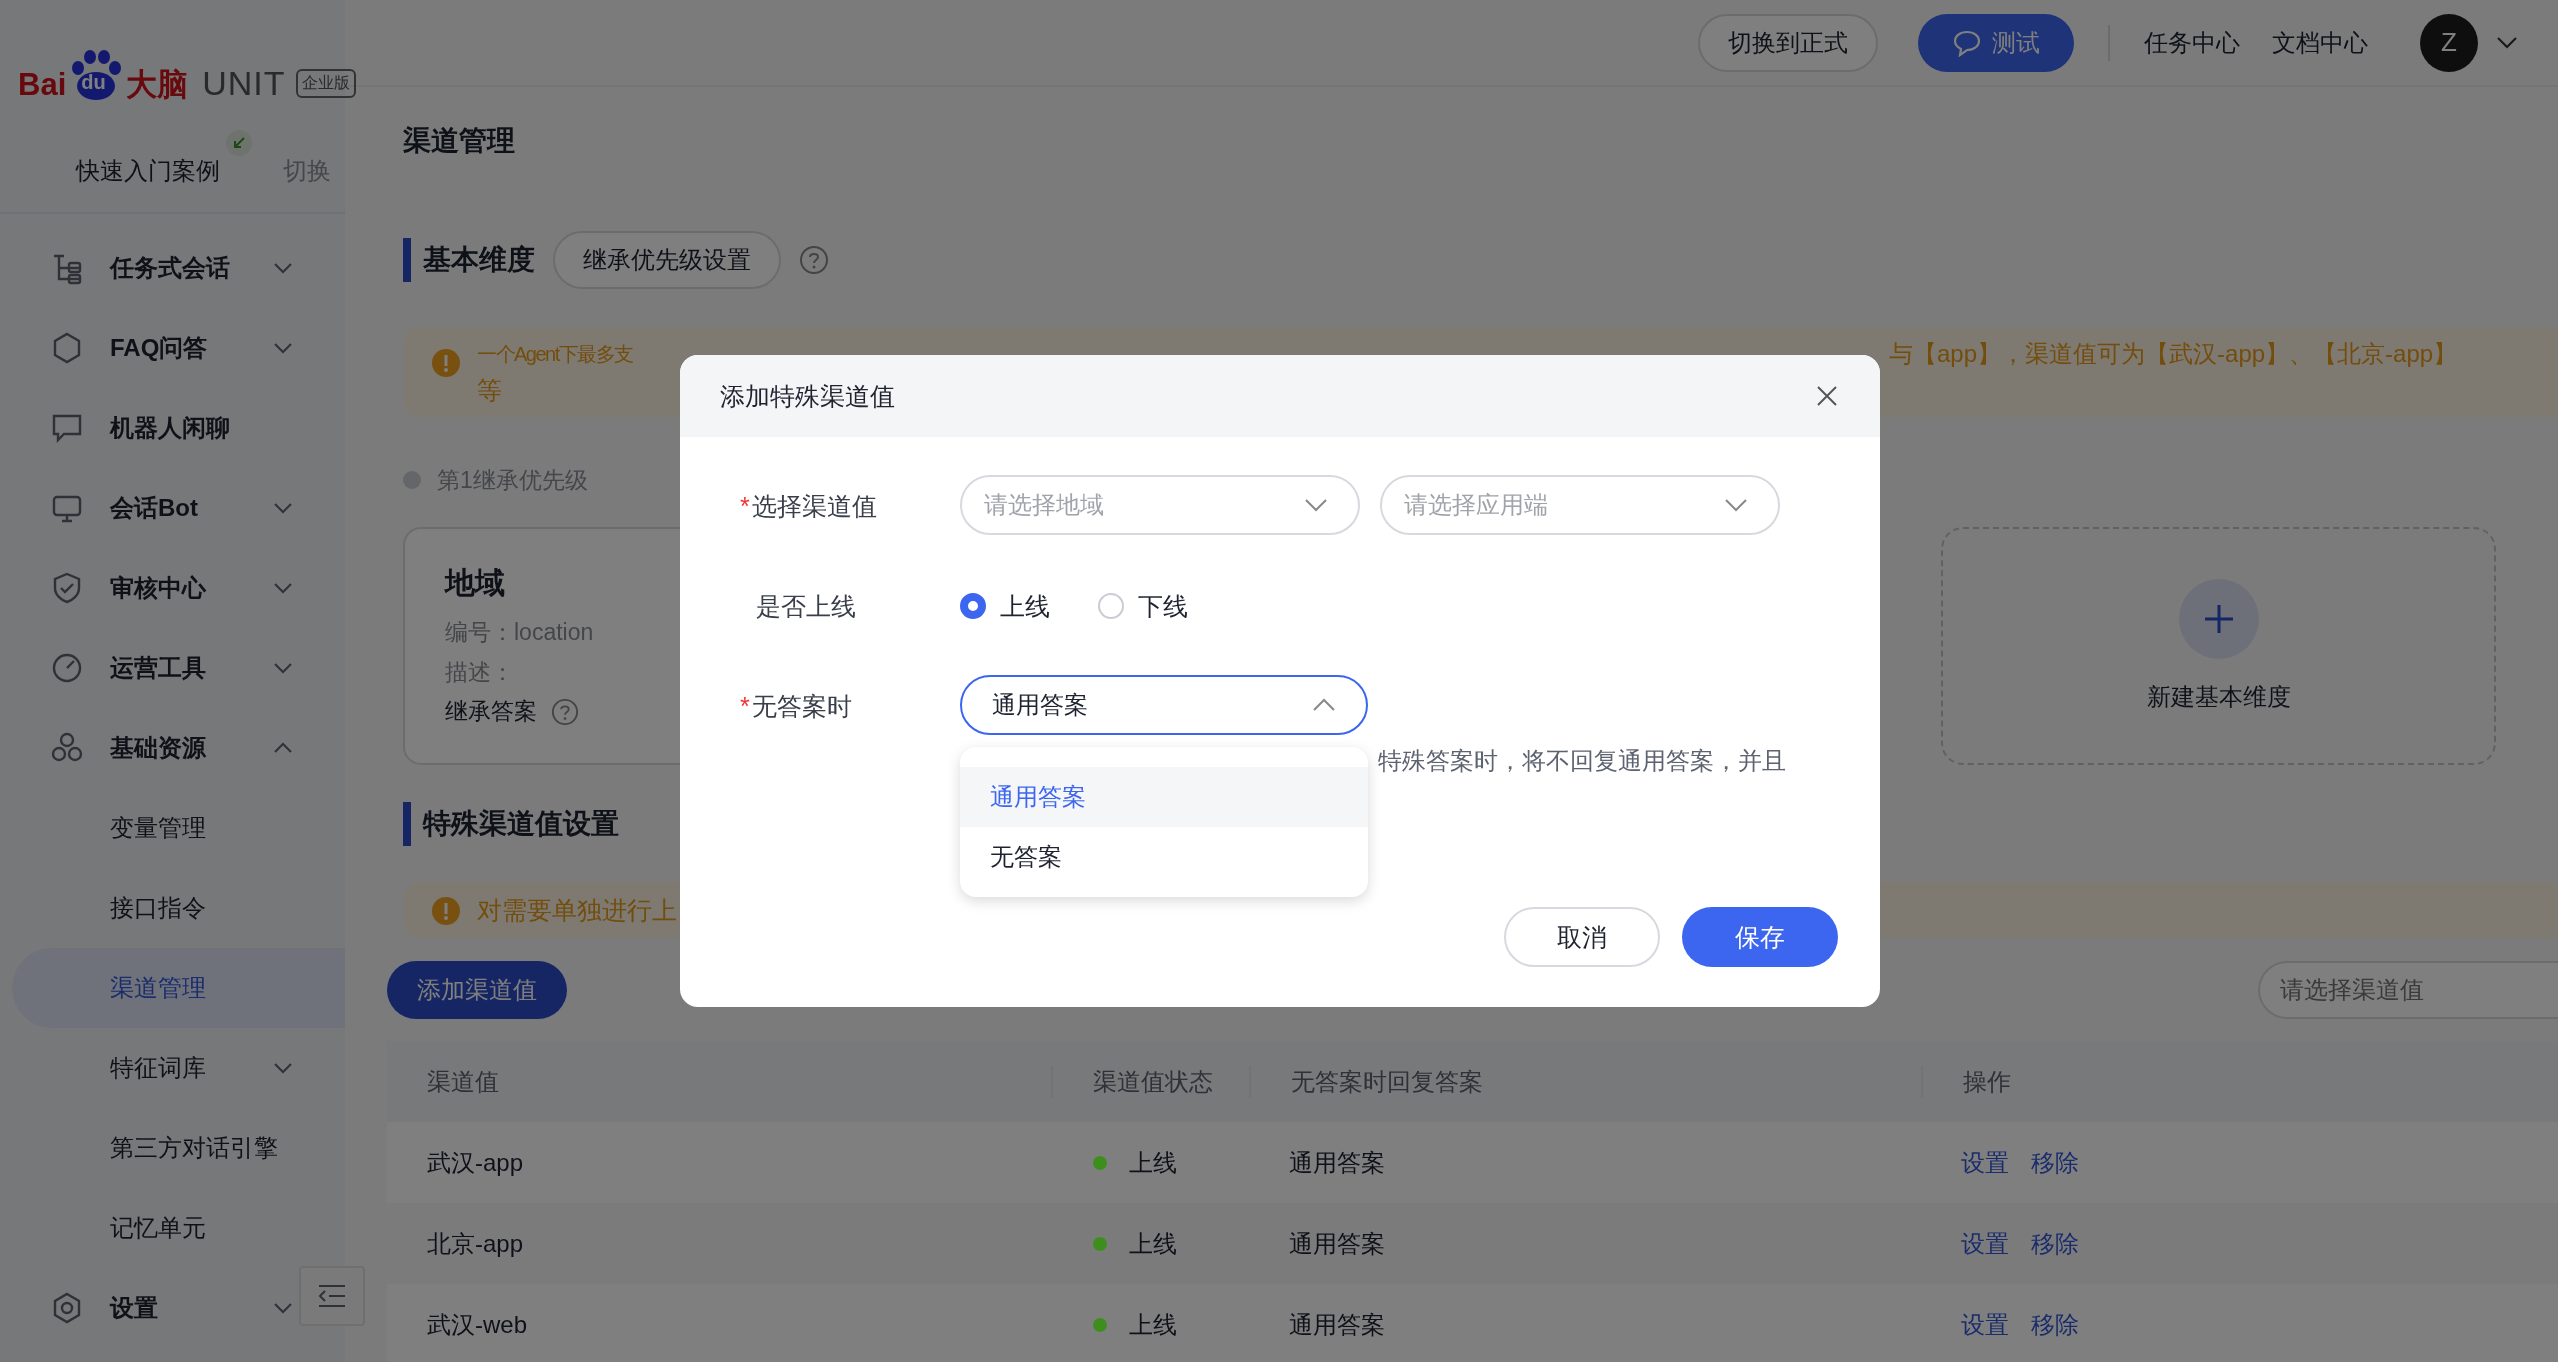  What do you see at coordinates (172, 668) in the screenshot?
I see `menu-item: 运营工具` at bounding box center [172, 668].